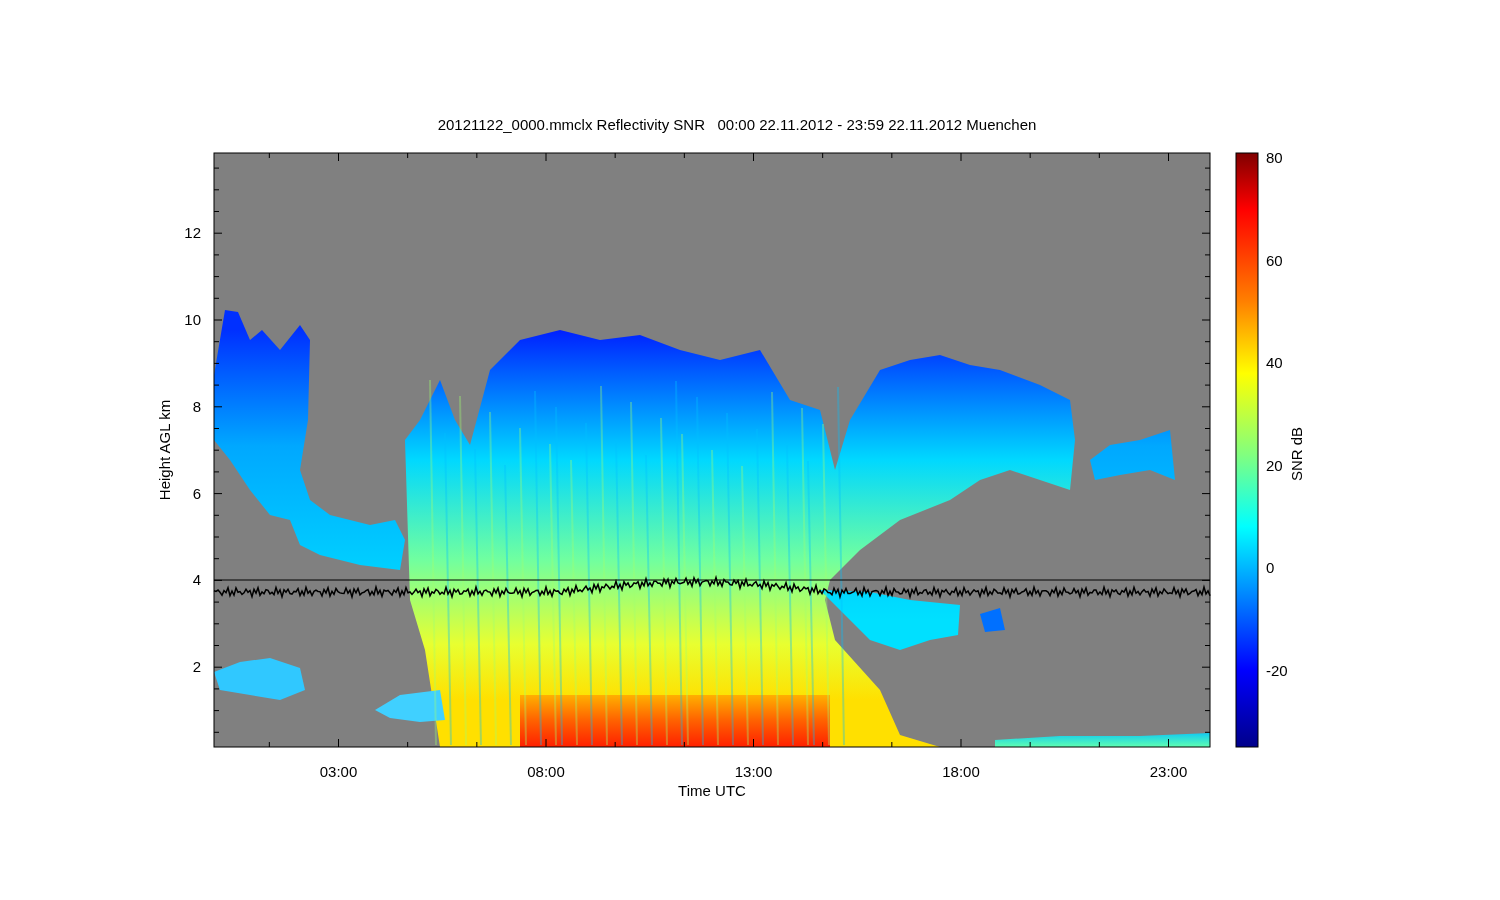 The width and height of the screenshot is (1500, 900). I want to click on x-axis-title: Time UTC, so click(712, 790).